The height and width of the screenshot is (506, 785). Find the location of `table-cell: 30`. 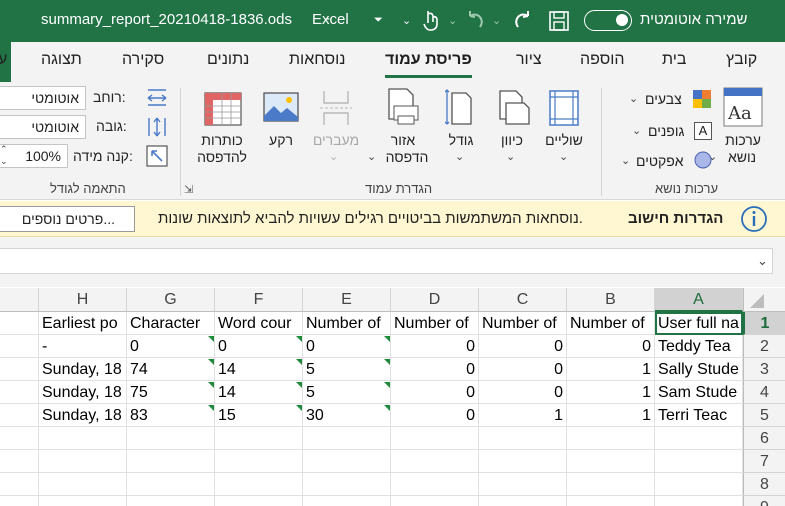

table-cell: 30 is located at coordinates (347, 415).